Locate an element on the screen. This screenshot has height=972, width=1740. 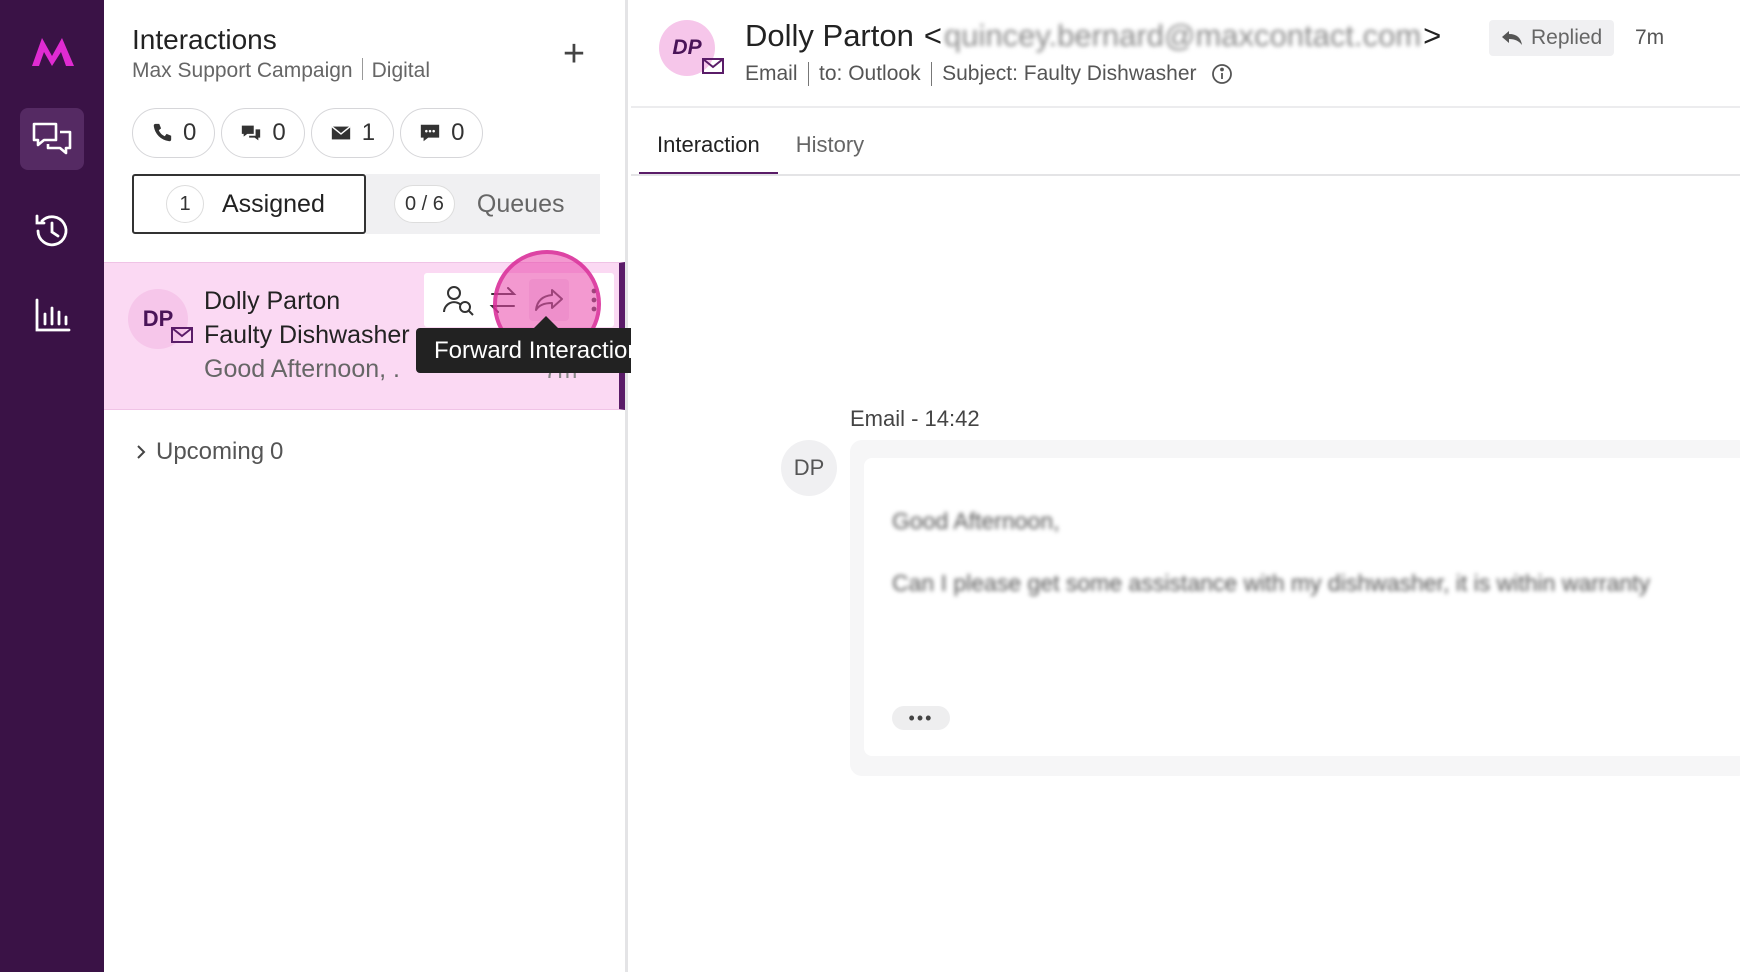
reply-icon is located at coordinates (1512, 38).